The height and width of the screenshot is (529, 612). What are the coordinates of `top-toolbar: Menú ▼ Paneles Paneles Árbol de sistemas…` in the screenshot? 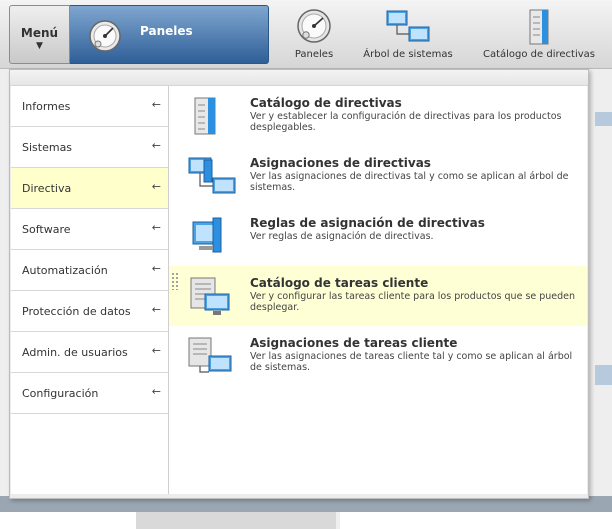 It's located at (306, 34).